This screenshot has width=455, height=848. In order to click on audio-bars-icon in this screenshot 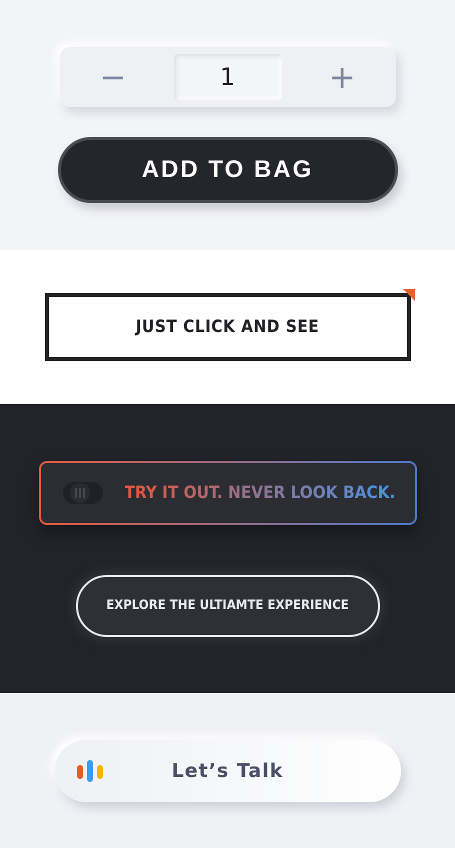, I will do `click(90, 771)`.